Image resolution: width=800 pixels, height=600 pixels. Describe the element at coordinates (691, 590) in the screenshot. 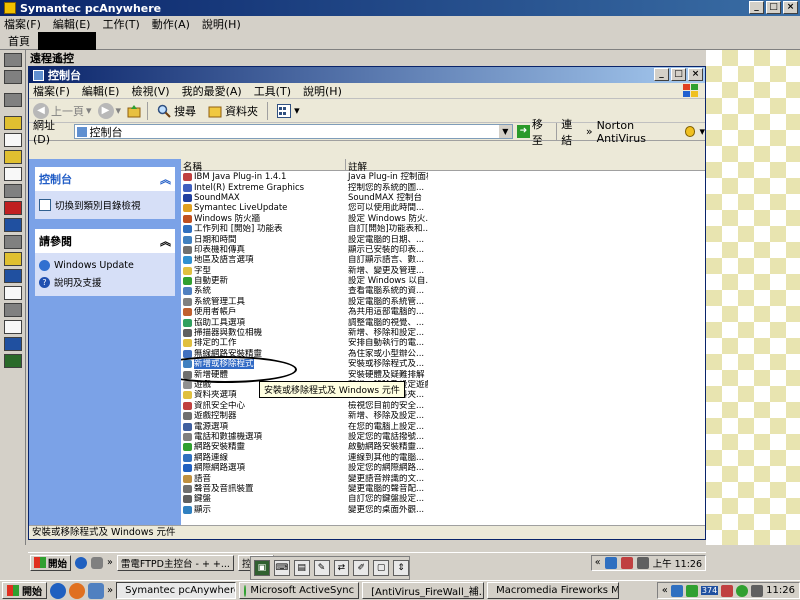

I see `tray-sync-icon` at that location.